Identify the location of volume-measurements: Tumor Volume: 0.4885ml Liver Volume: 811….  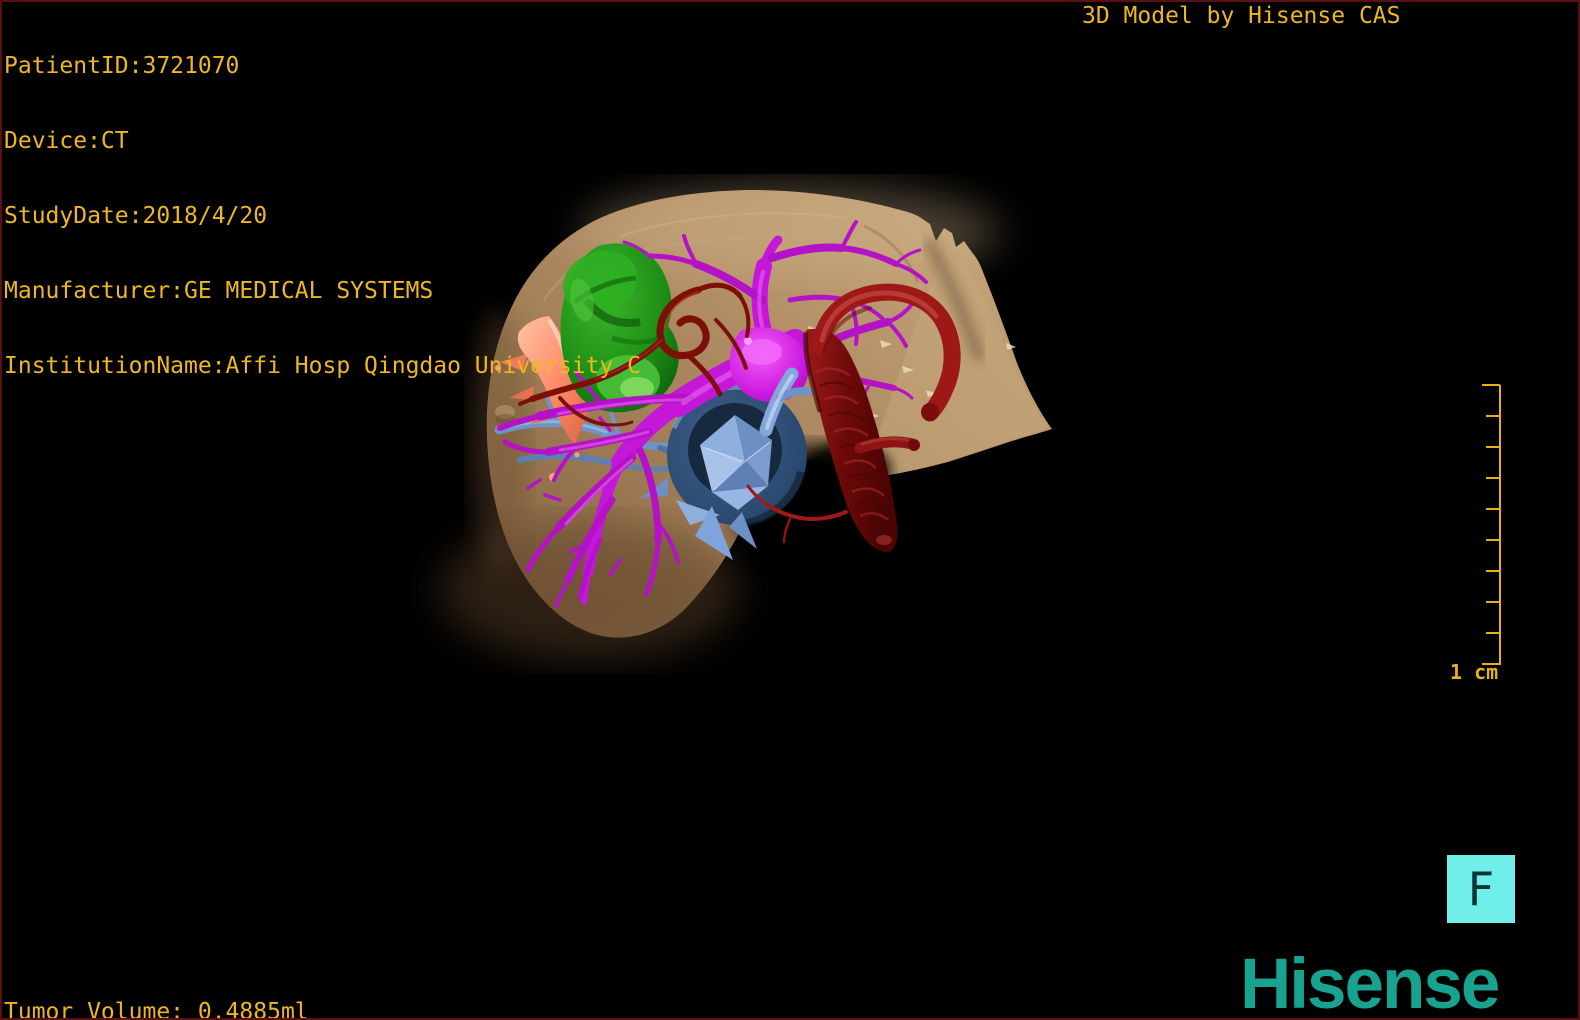
(156, 985).